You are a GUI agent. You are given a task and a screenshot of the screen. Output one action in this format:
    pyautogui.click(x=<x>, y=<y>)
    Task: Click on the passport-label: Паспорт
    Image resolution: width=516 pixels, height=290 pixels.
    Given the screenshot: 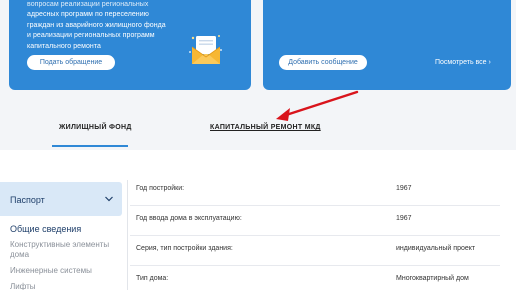 What is the action you would take?
    pyautogui.click(x=27, y=200)
    